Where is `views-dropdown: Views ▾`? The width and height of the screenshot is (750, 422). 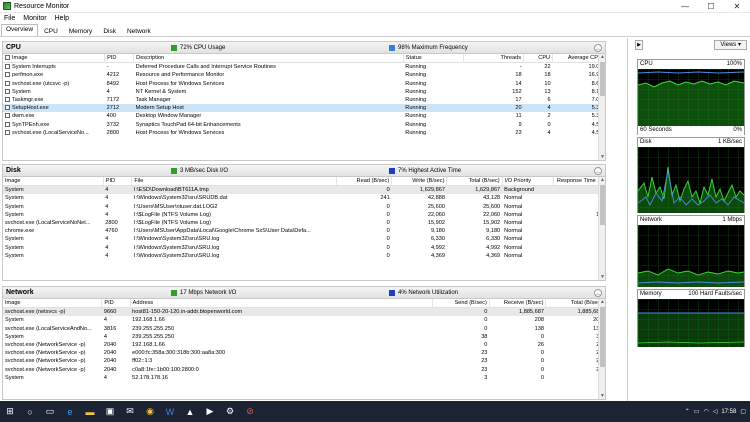
views-dropdown: Views ▾ is located at coordinates (730, 45).